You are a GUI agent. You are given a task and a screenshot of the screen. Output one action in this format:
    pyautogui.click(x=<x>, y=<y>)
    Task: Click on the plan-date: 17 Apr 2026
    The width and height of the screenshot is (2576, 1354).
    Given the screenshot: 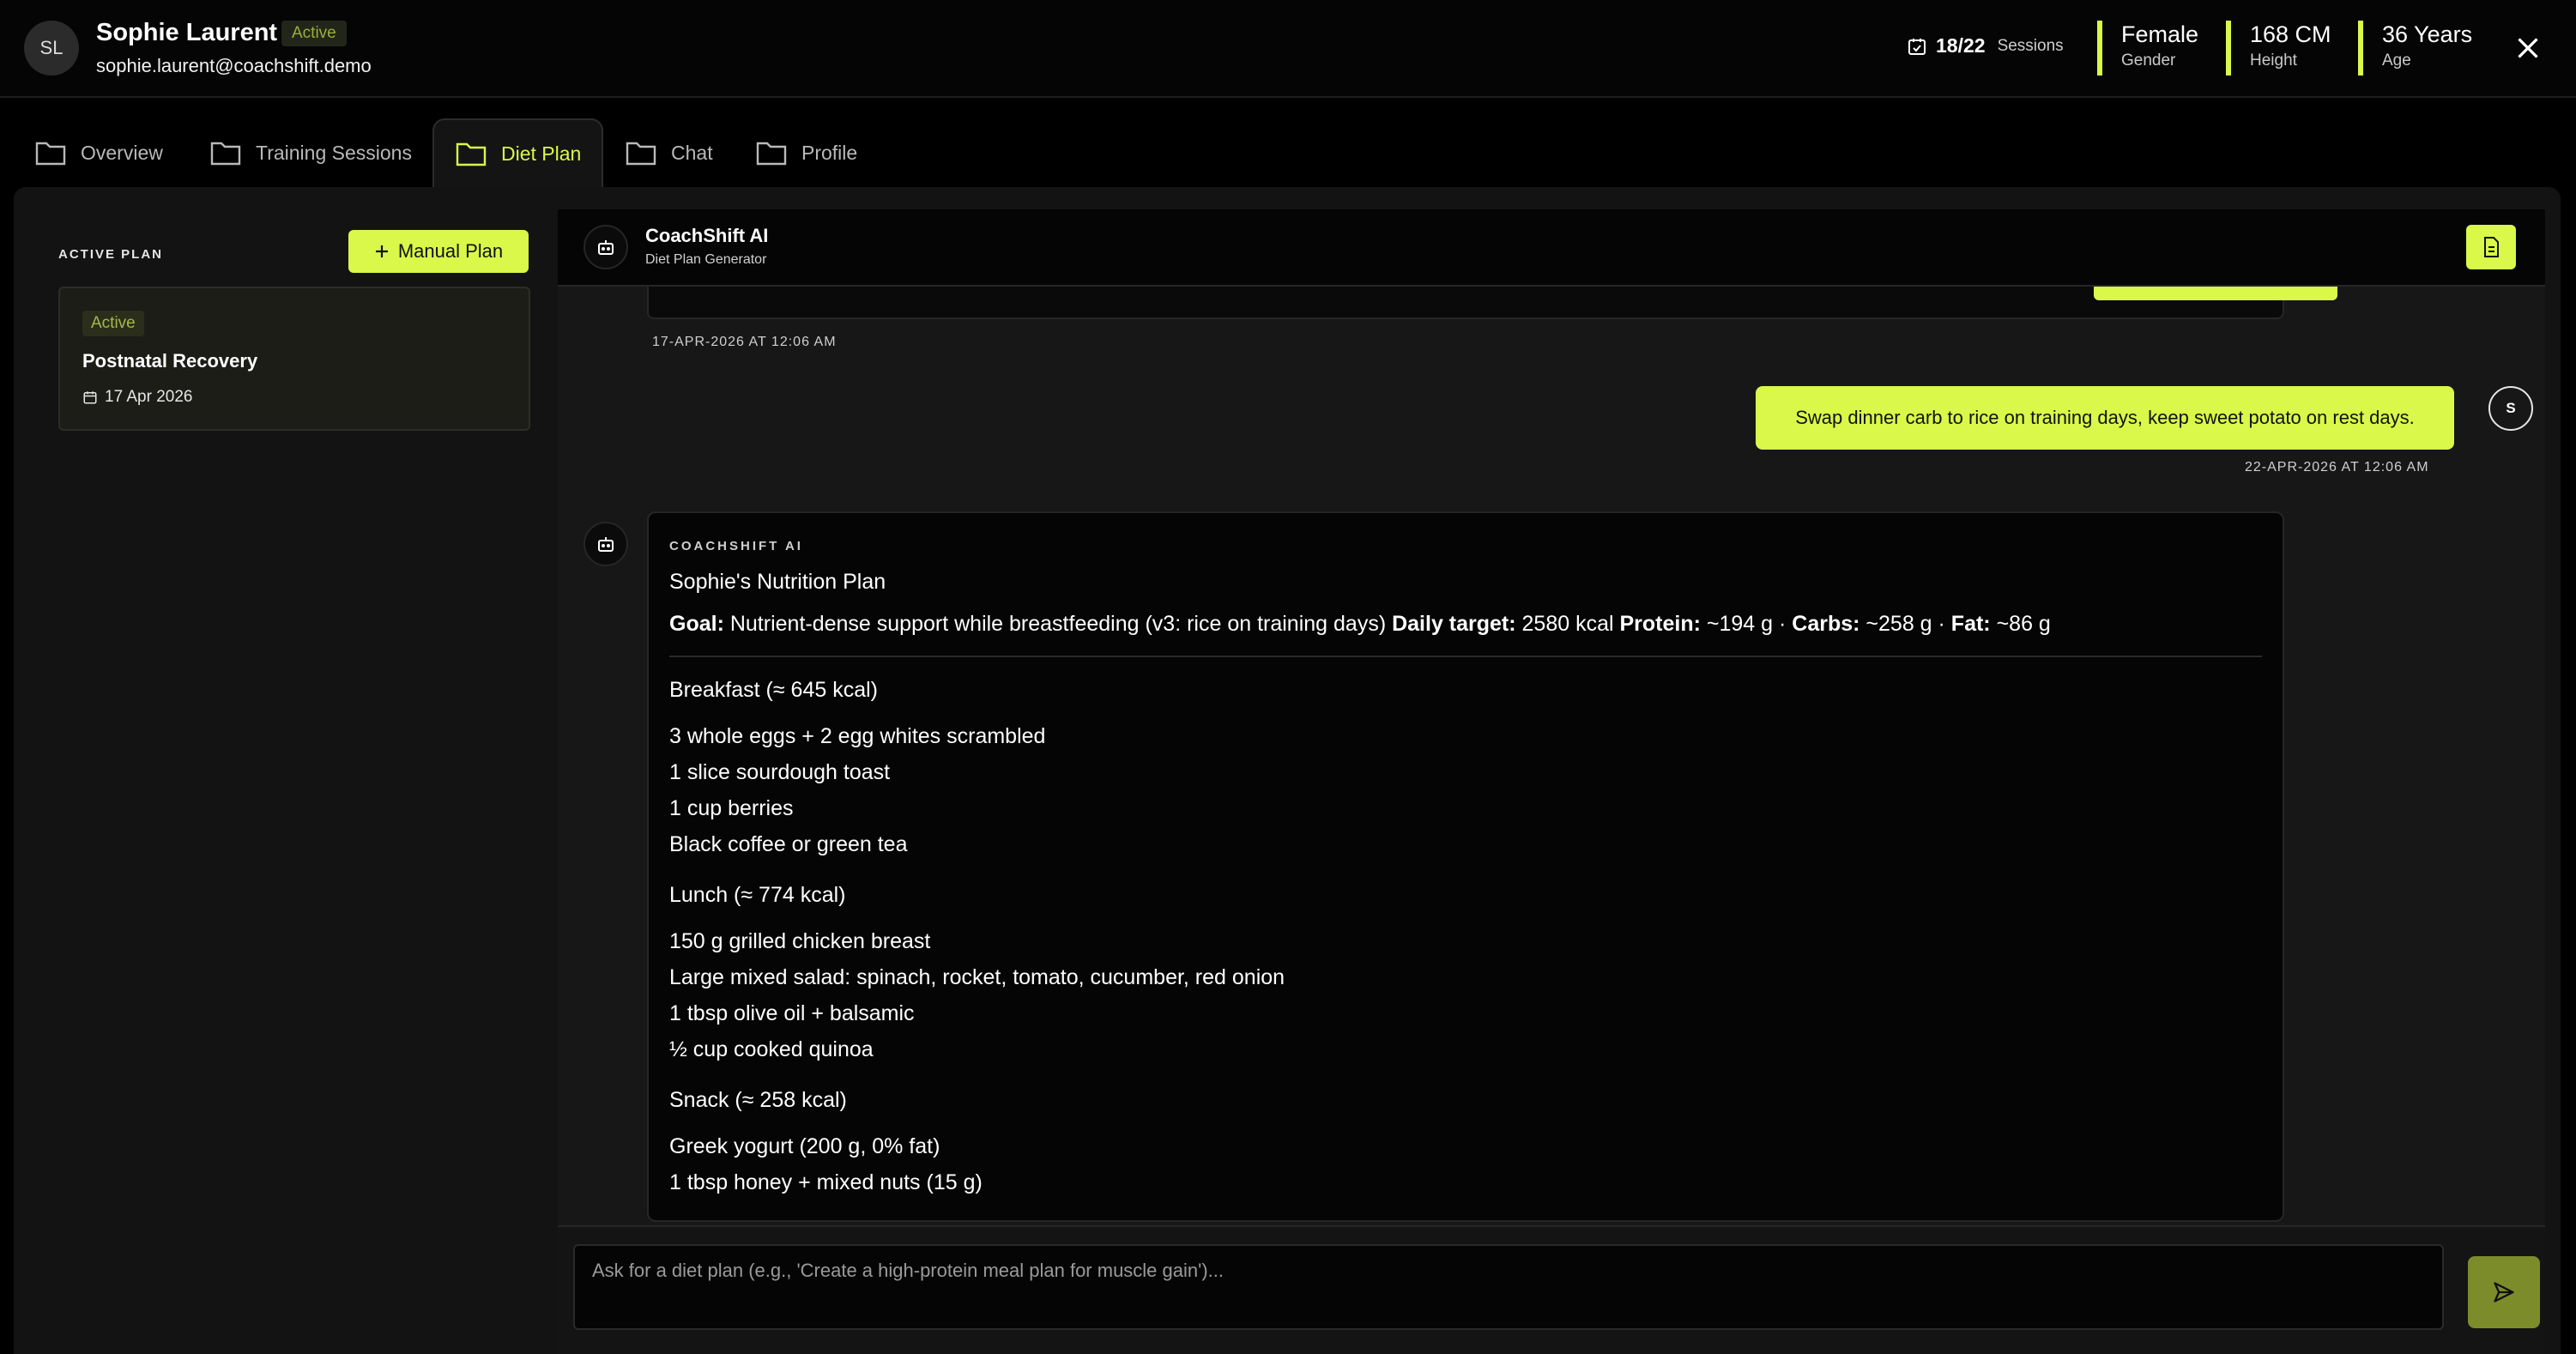 What is the action you would take?
    pyautogui.click(x=137, y=397)
    